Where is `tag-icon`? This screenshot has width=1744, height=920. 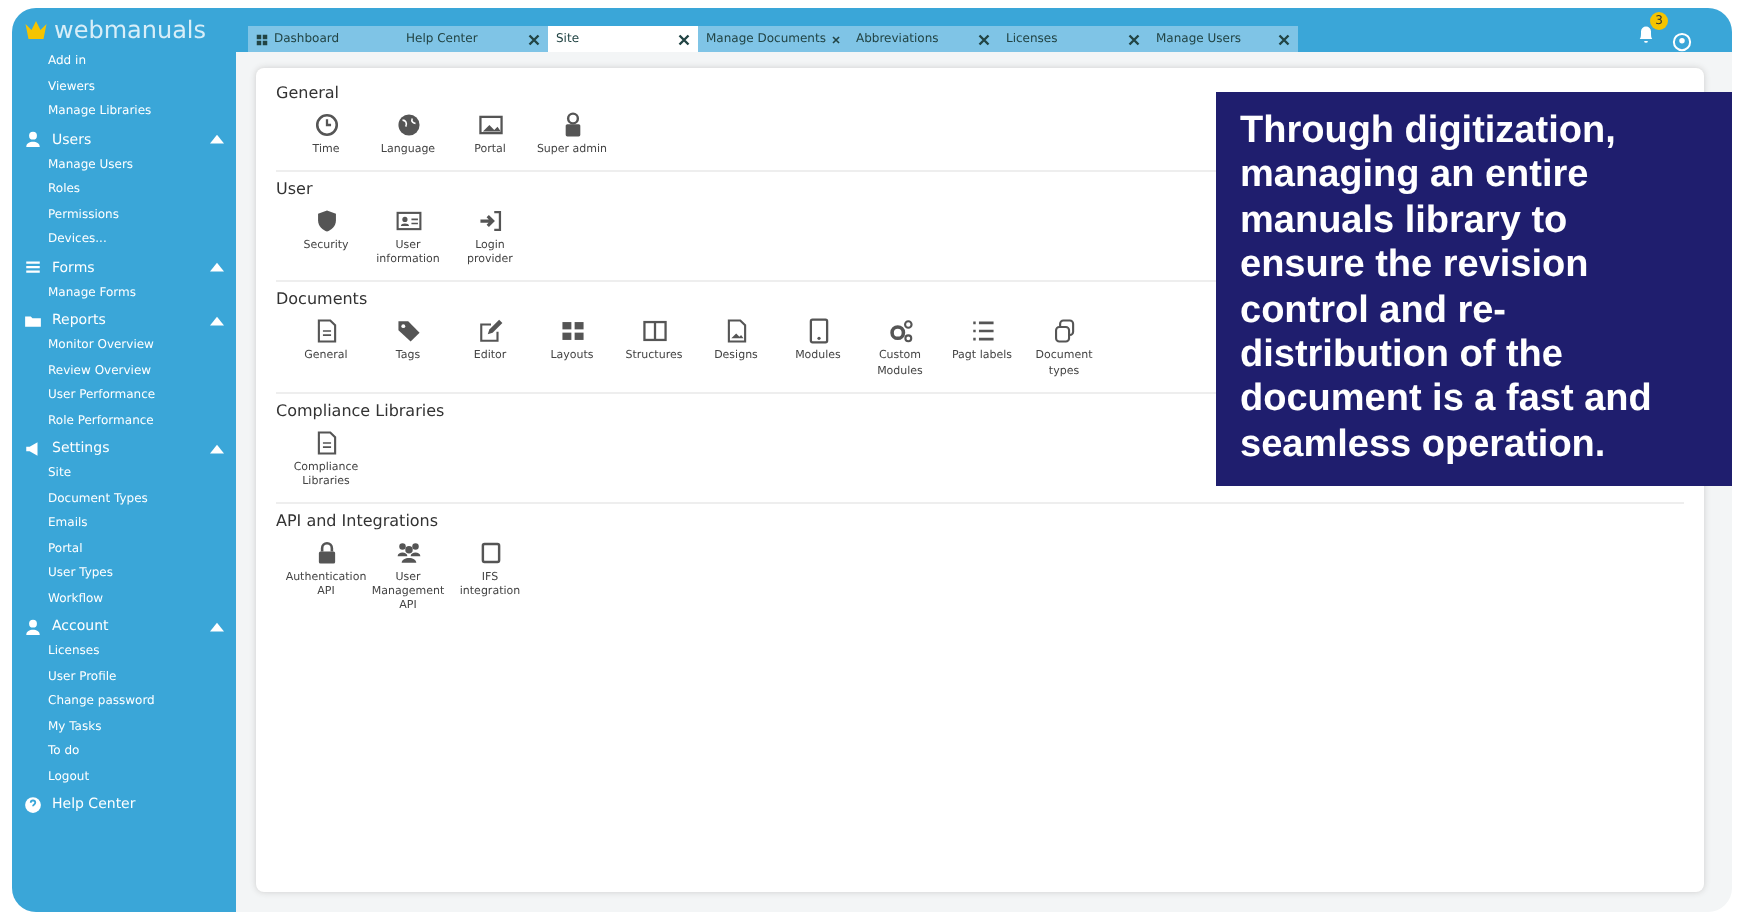 tag-icon is located at coordinates (408, 331).